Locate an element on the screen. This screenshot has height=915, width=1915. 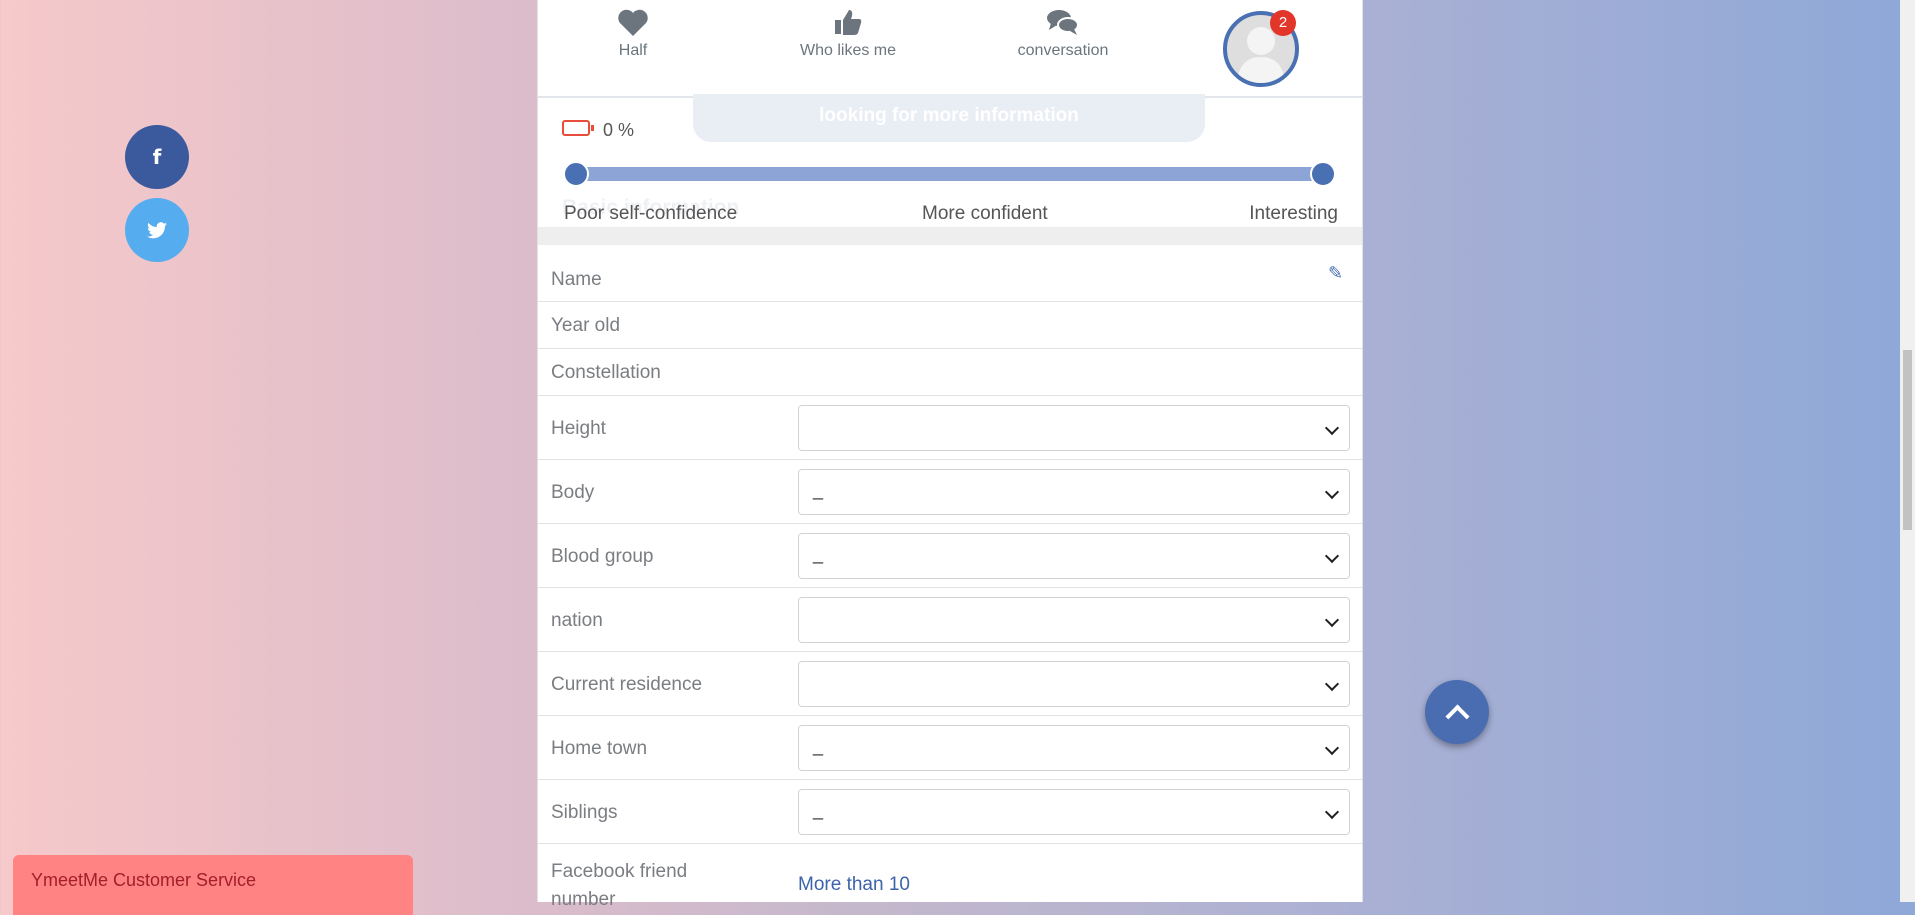
siblings-value: _ is located at coordinates (818, 810).